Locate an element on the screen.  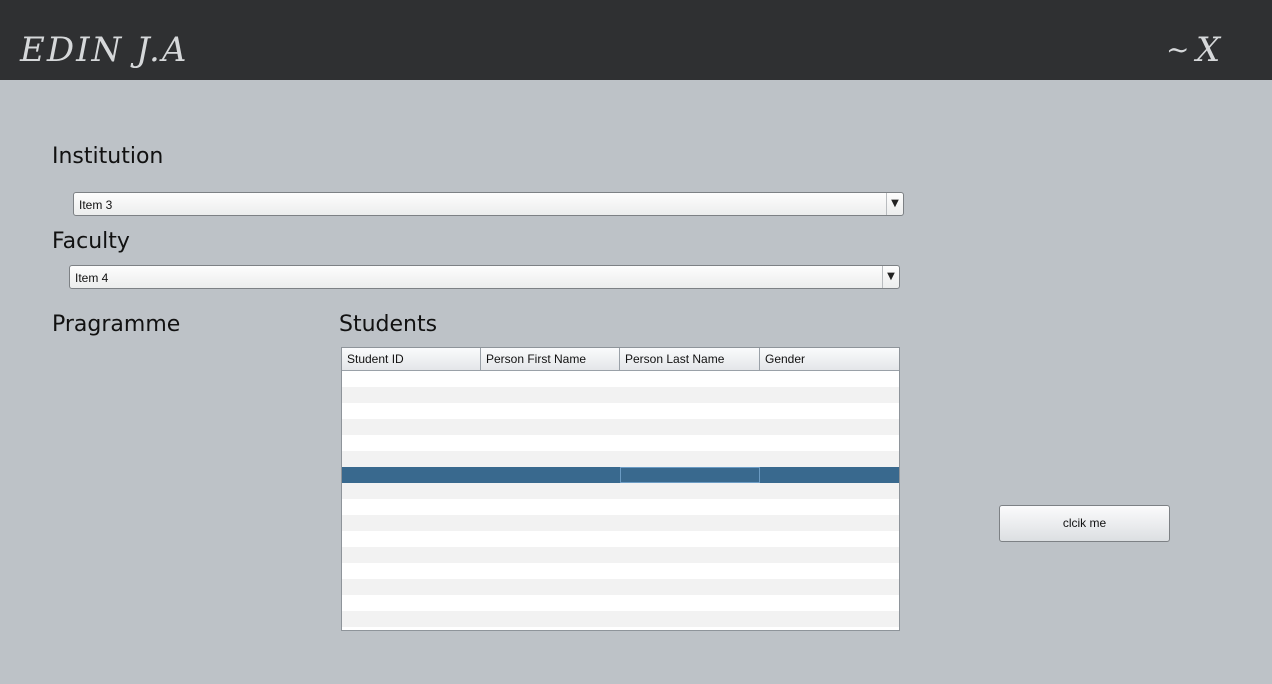
close-button: X is located at coordinates (1208, 50).